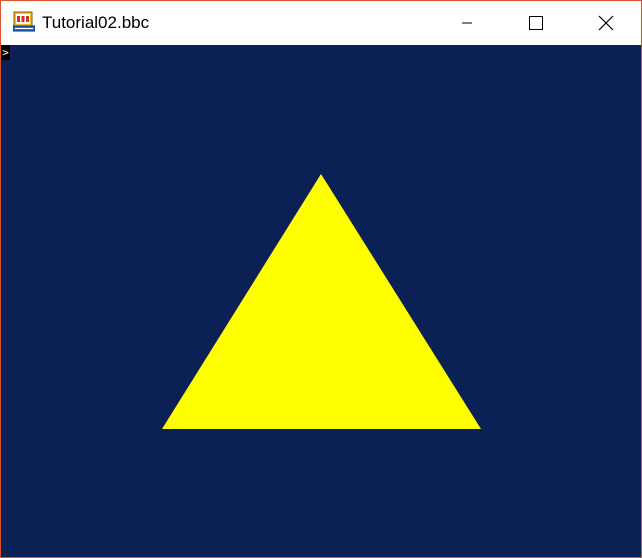 This screenshot has height=558, width=642. What do you see at coordinates (24, 22) in the screenshot?
I see `app-icon` at bounding box center [24, 22].